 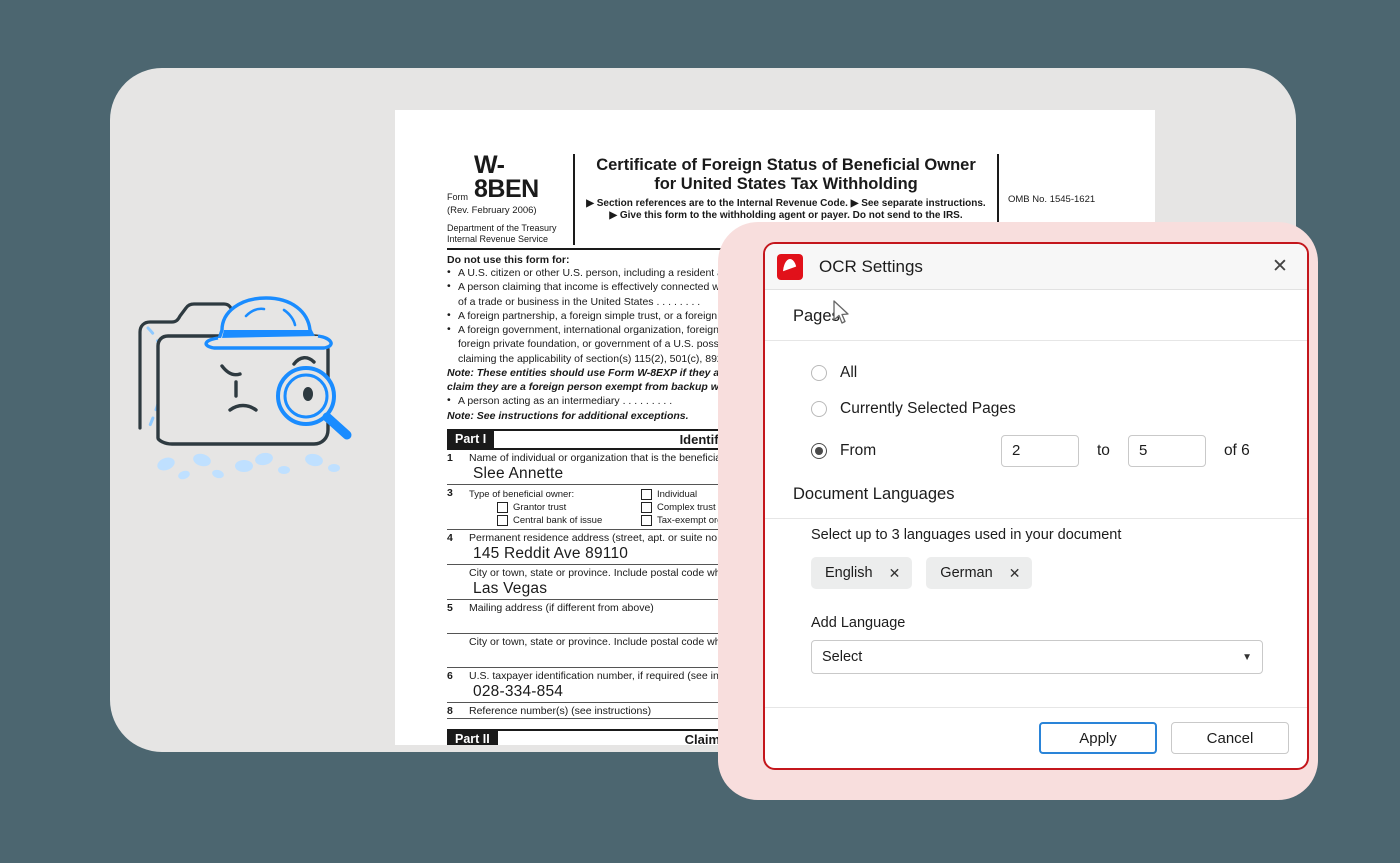 What do you see at coordinates (558, 520) in the screenshot?
I see `checkbox-label: Central bank of issue` at bounding box center [558, 520].